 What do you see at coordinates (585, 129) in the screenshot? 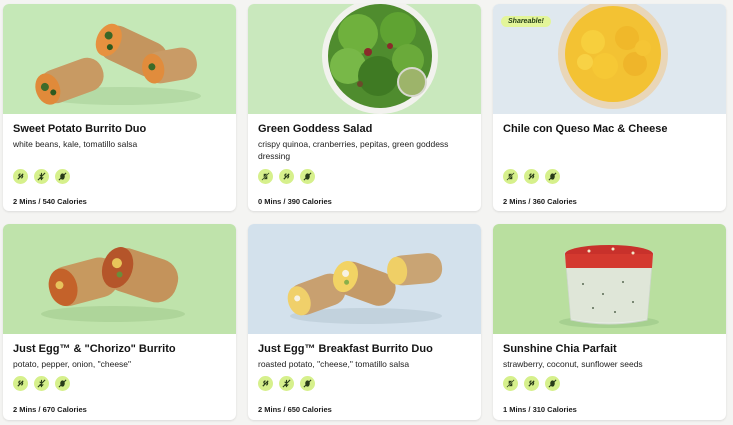
I see `meal-title: Chile con Queso Mac & Cheese` at bounding box center [585, 129].